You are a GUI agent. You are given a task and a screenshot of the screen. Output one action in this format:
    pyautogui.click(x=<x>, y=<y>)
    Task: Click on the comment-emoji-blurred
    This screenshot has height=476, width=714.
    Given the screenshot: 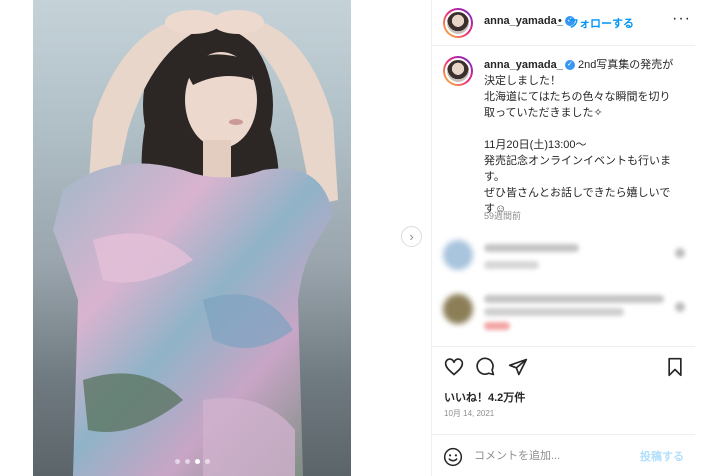 What is the action you would take?
    pyautogui.click(x=497, y=326)
    